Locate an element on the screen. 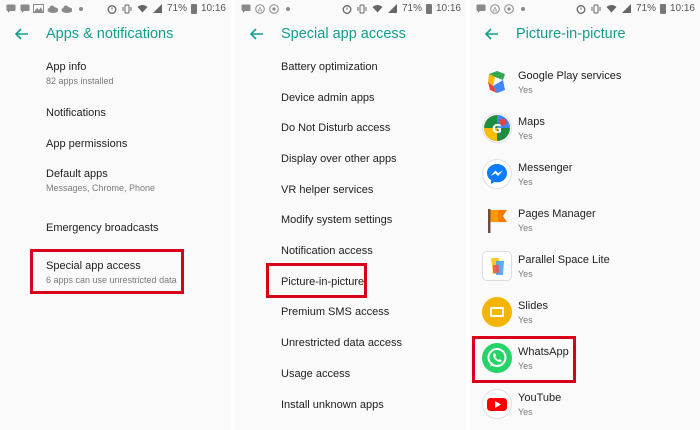 This screenshot has height=430, width=700. app-name: Slides is located at coordinates (533, 305).